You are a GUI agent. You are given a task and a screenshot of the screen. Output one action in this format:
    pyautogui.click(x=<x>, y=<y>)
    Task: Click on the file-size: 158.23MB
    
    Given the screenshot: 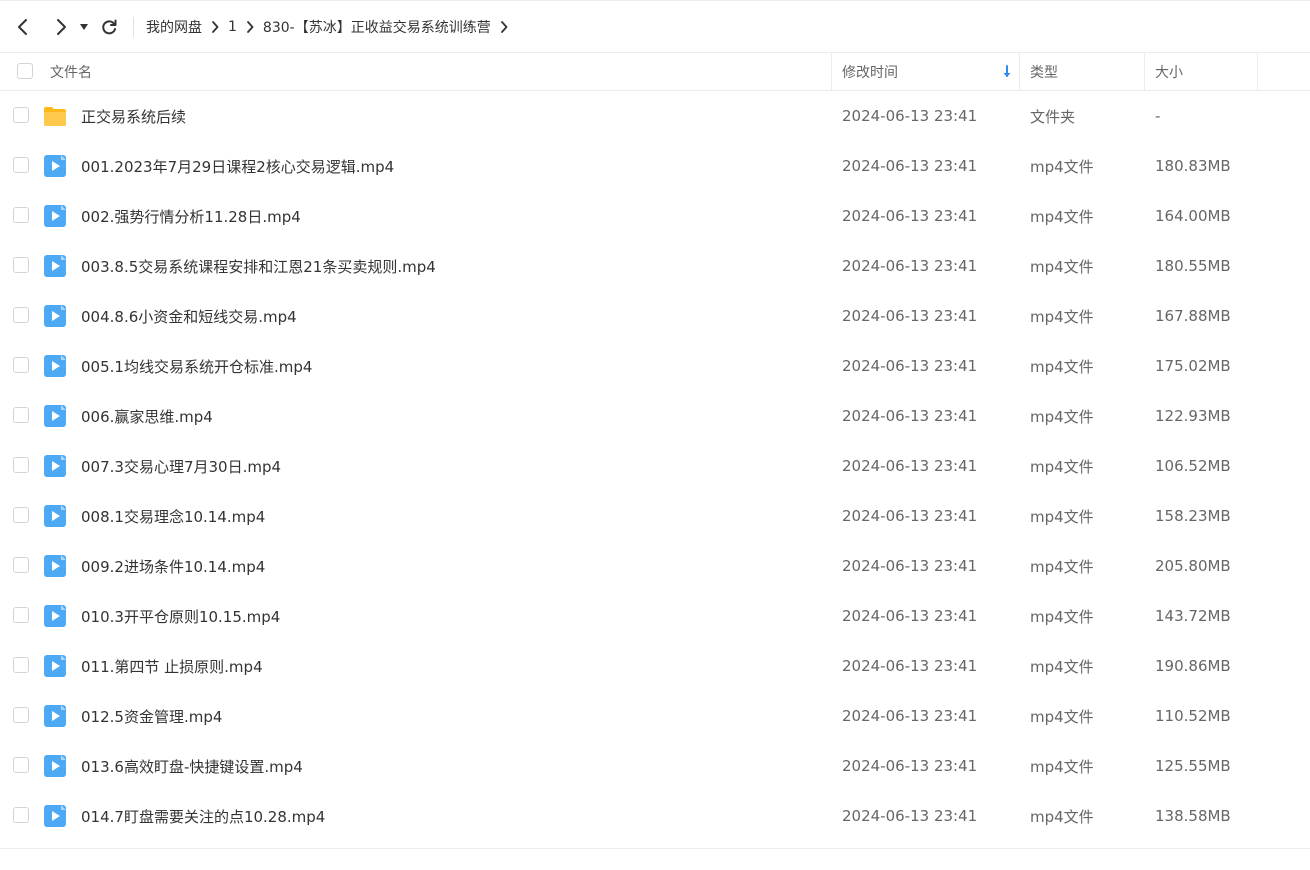 What is the action you would take?
    pyautogui.click(x=1193, y=516)
    